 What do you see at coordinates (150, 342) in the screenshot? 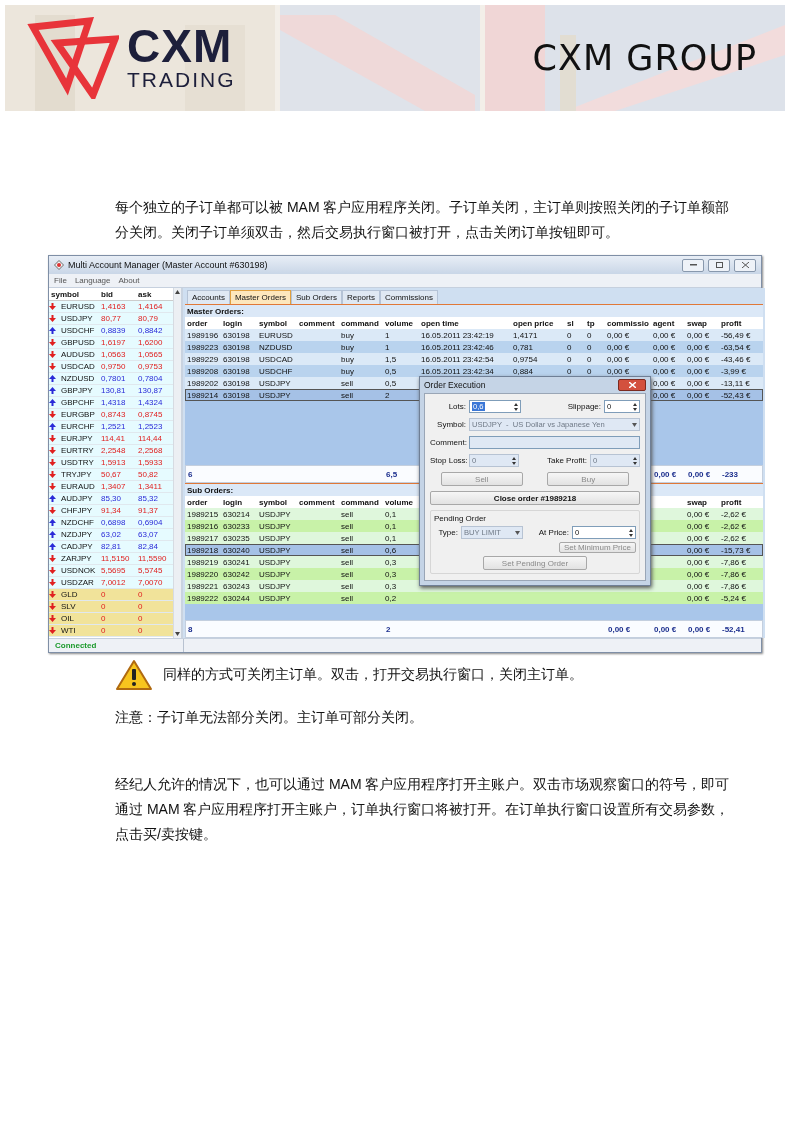
I see `ask-price: 1,6200` at bounding box center [150, 342].